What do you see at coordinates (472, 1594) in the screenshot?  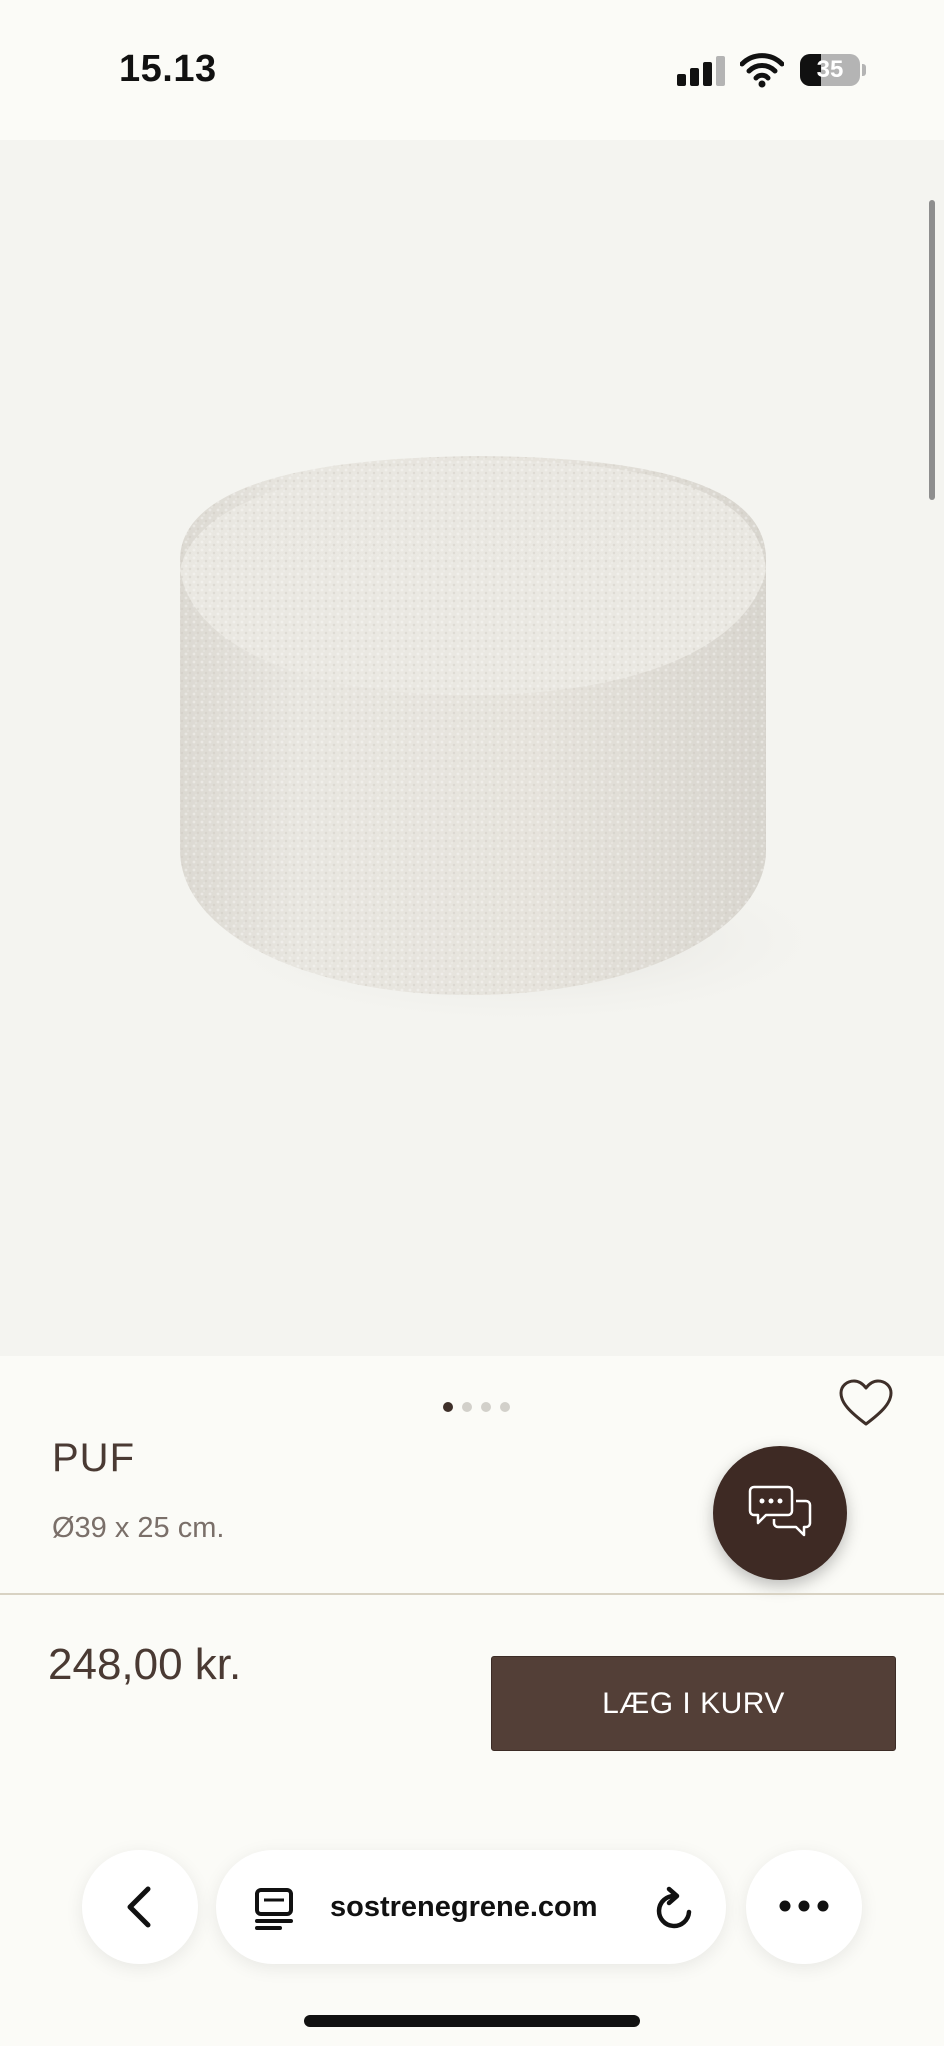 I see `section-divider` at bounding box center [472, 1594].